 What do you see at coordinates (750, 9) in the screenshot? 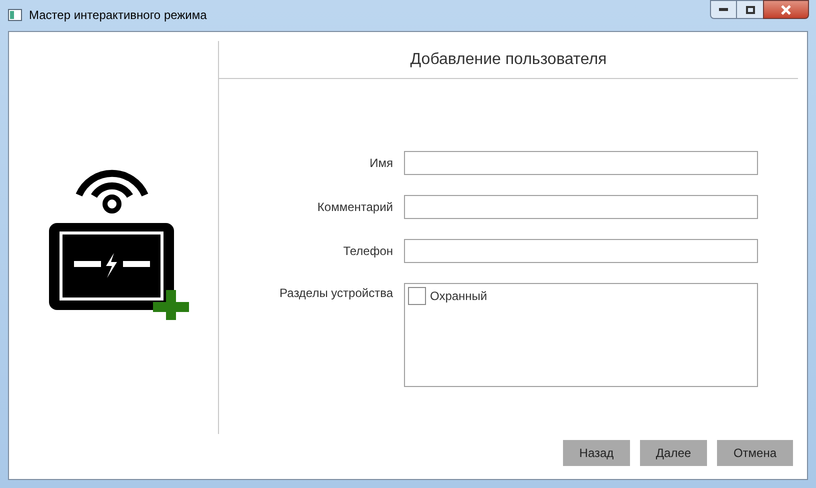
I see `maximize-button` at bounding box center [750, 9].